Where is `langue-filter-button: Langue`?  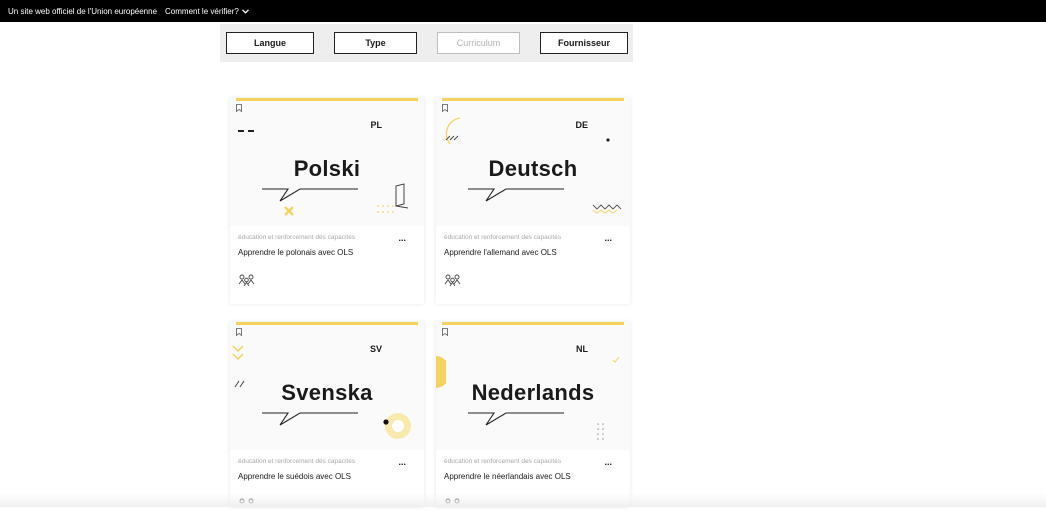 langue-filter-button: Langue is located at coordinates (270, 43).